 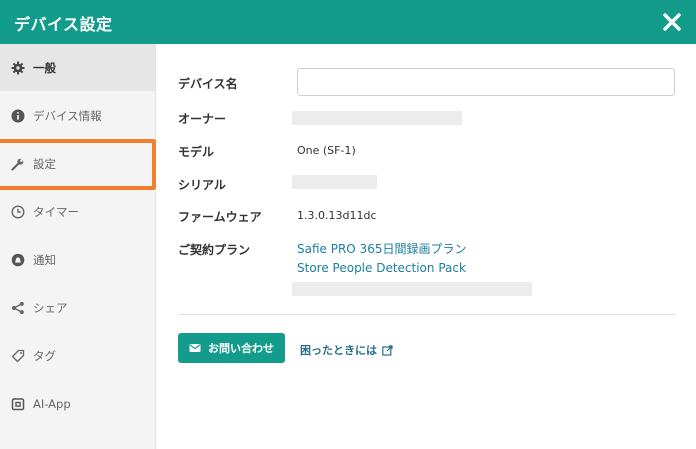 I want to click on dialog-title: デバイス設定, so click(x=63, y=24).